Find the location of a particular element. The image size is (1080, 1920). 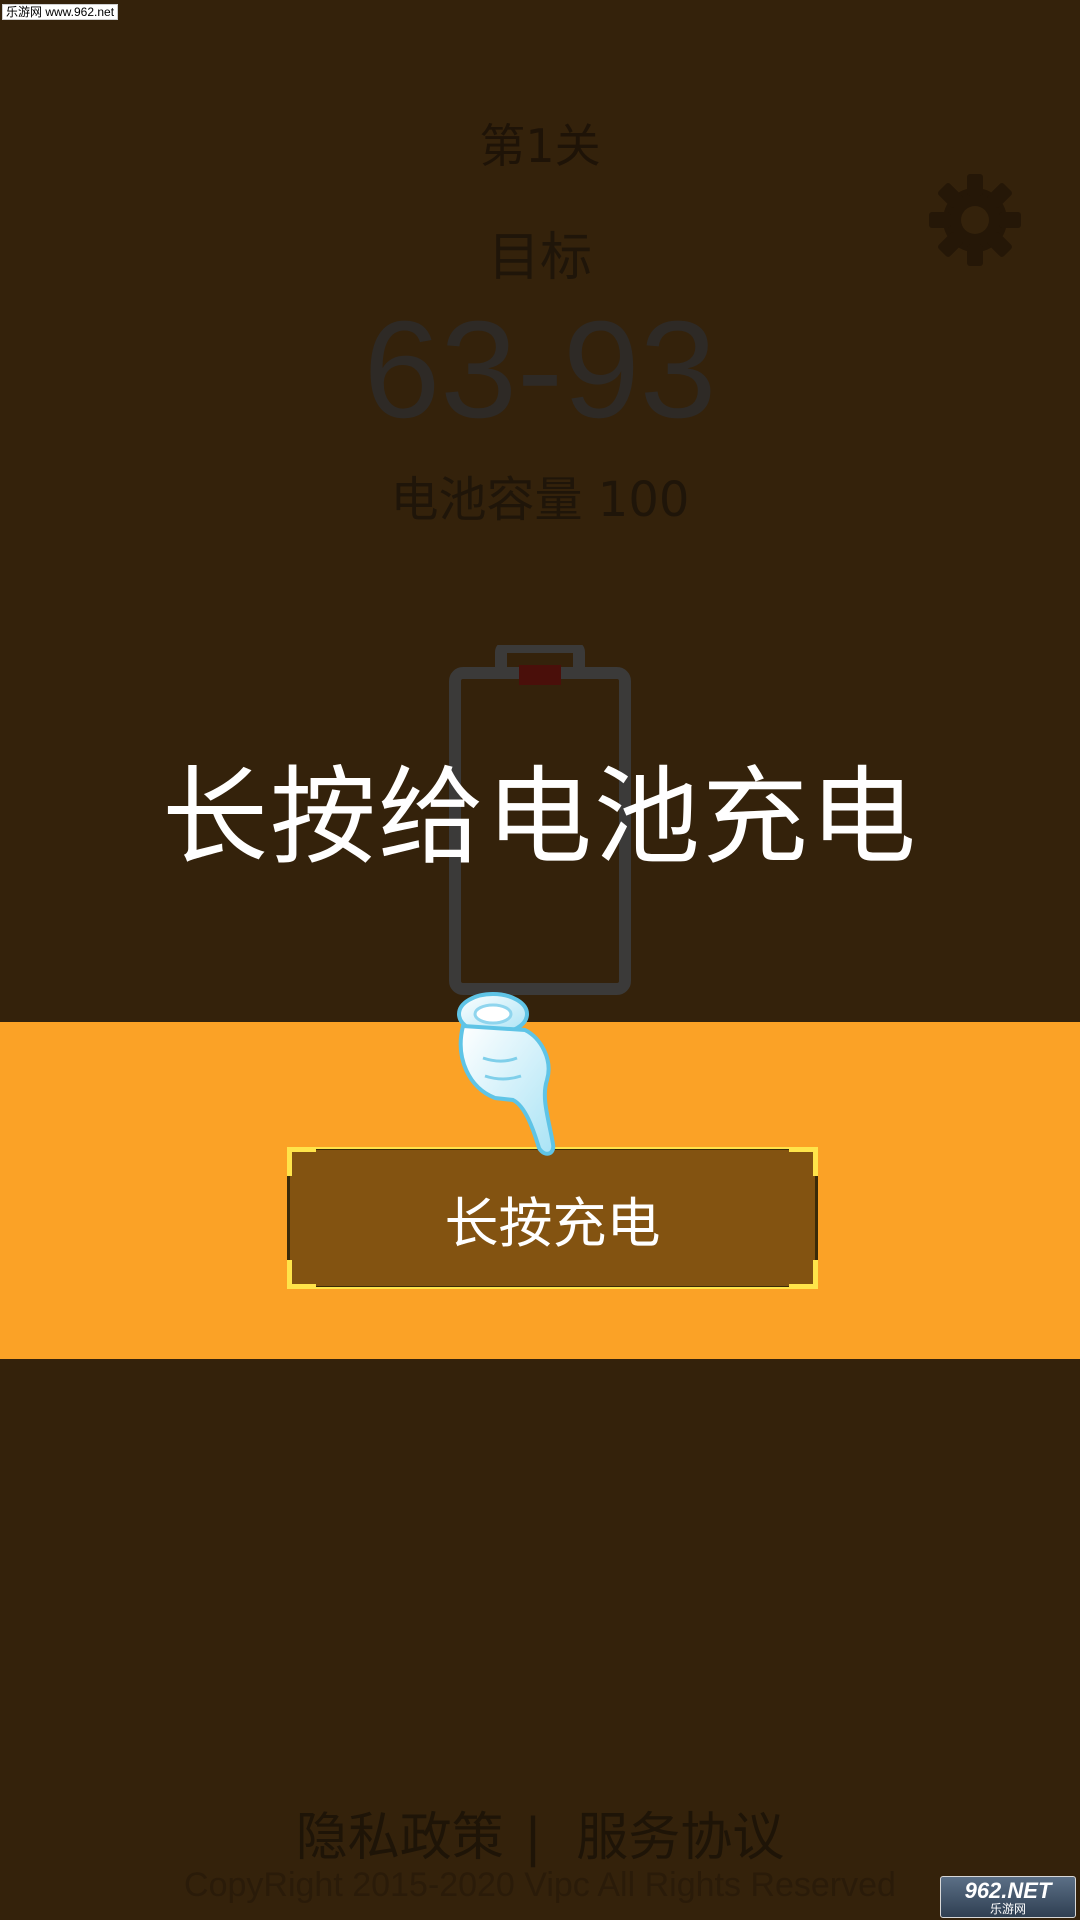

hold-charge-button: 长按充电 is located at coordinates (552, 1218).